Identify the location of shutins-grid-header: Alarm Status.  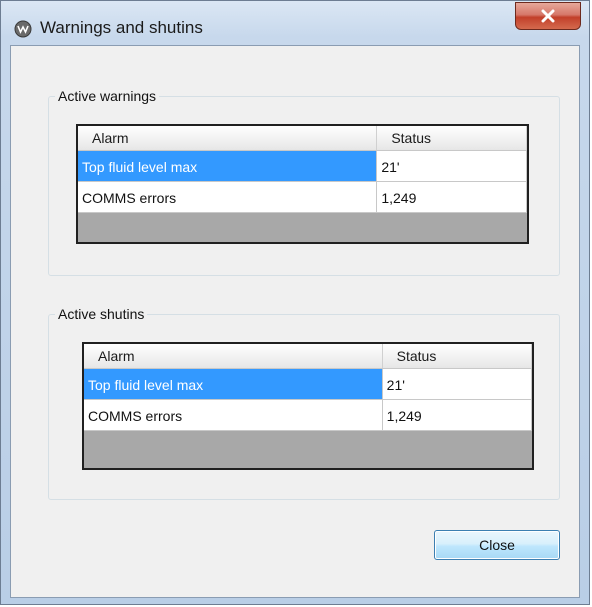
(308, 356).